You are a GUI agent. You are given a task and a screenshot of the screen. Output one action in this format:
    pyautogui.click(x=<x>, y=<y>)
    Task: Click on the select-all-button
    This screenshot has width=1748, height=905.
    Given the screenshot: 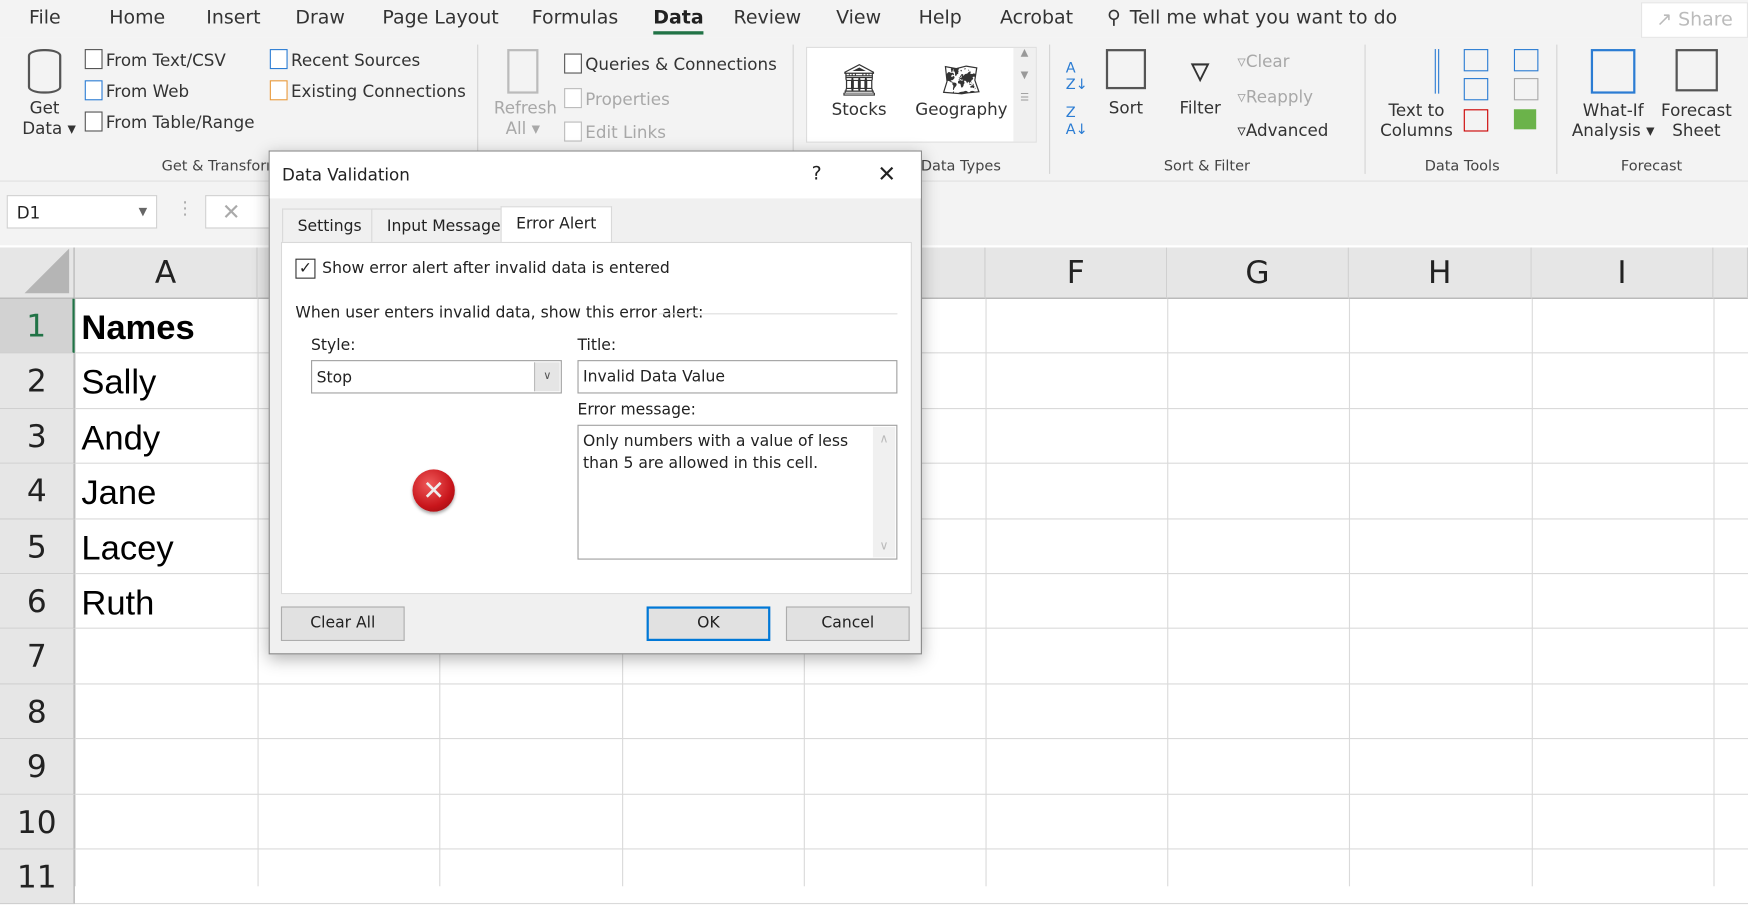 What is the action you would take?
    pyautogui.click(x=37, y=273)
    